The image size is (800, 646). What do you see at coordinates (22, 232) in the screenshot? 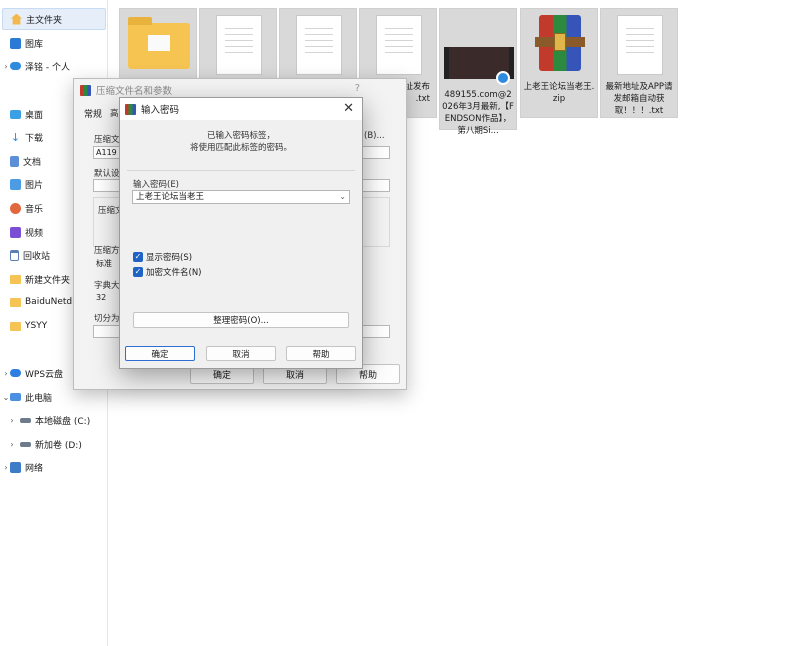
I see `sidebar-item-videos: 视频` at bounding box center [22, 232].